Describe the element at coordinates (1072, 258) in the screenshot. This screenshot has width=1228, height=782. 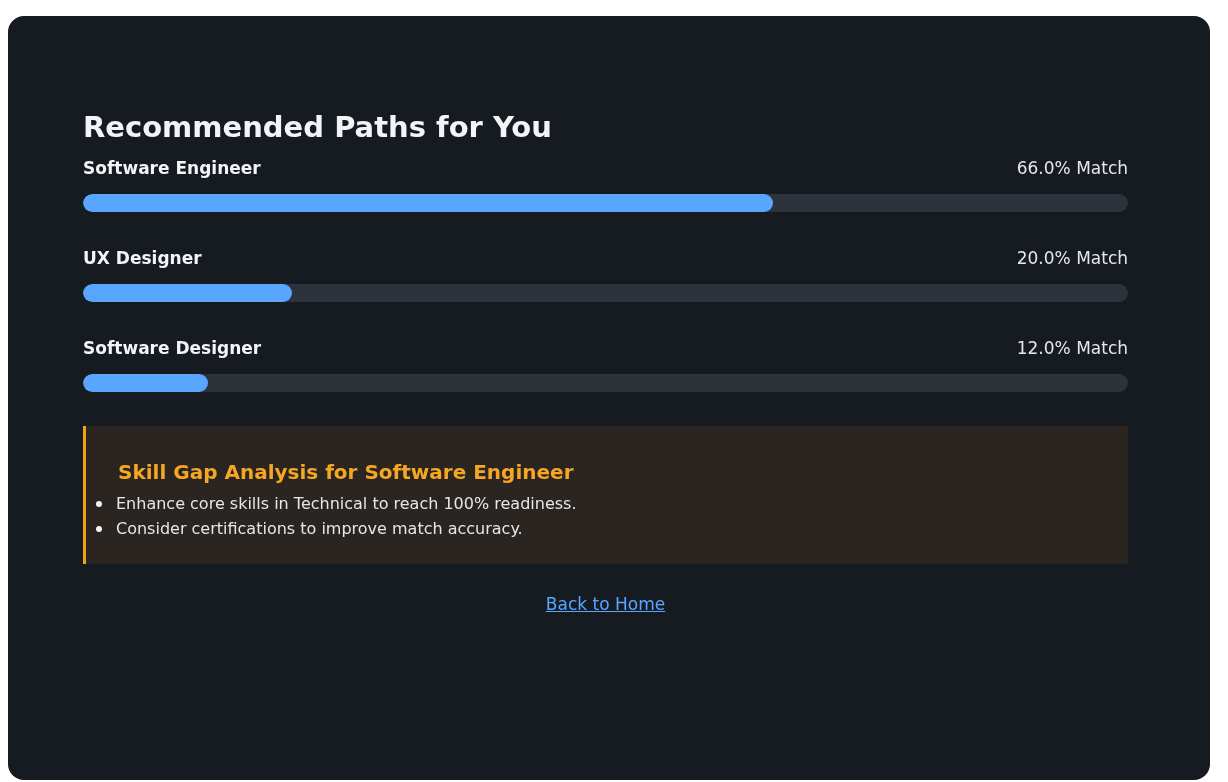
I see `match-percentage: 20.0% Match` at that location.